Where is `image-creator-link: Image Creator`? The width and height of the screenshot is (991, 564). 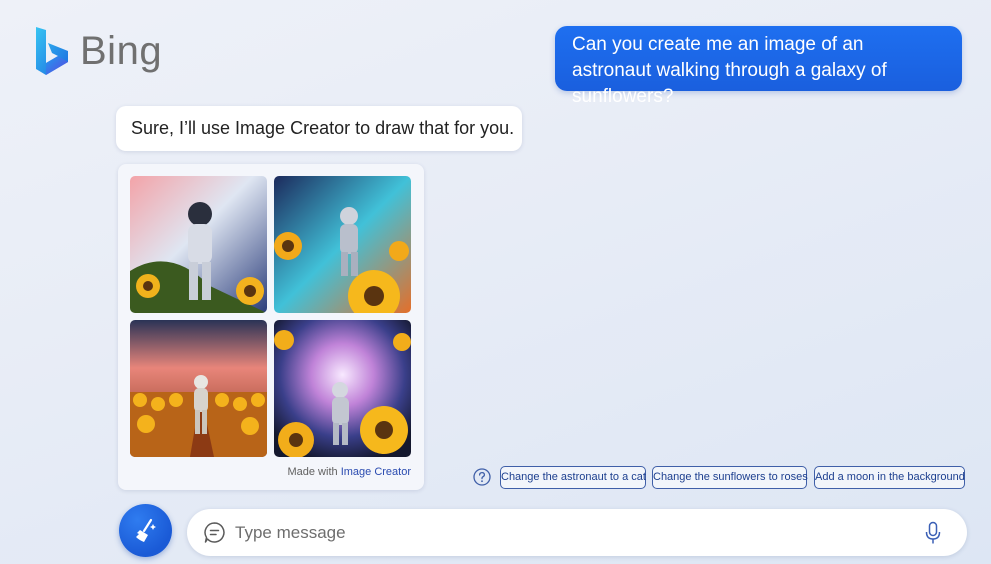 image-creator-link: Image Creator is located at coordinates (376, 472).